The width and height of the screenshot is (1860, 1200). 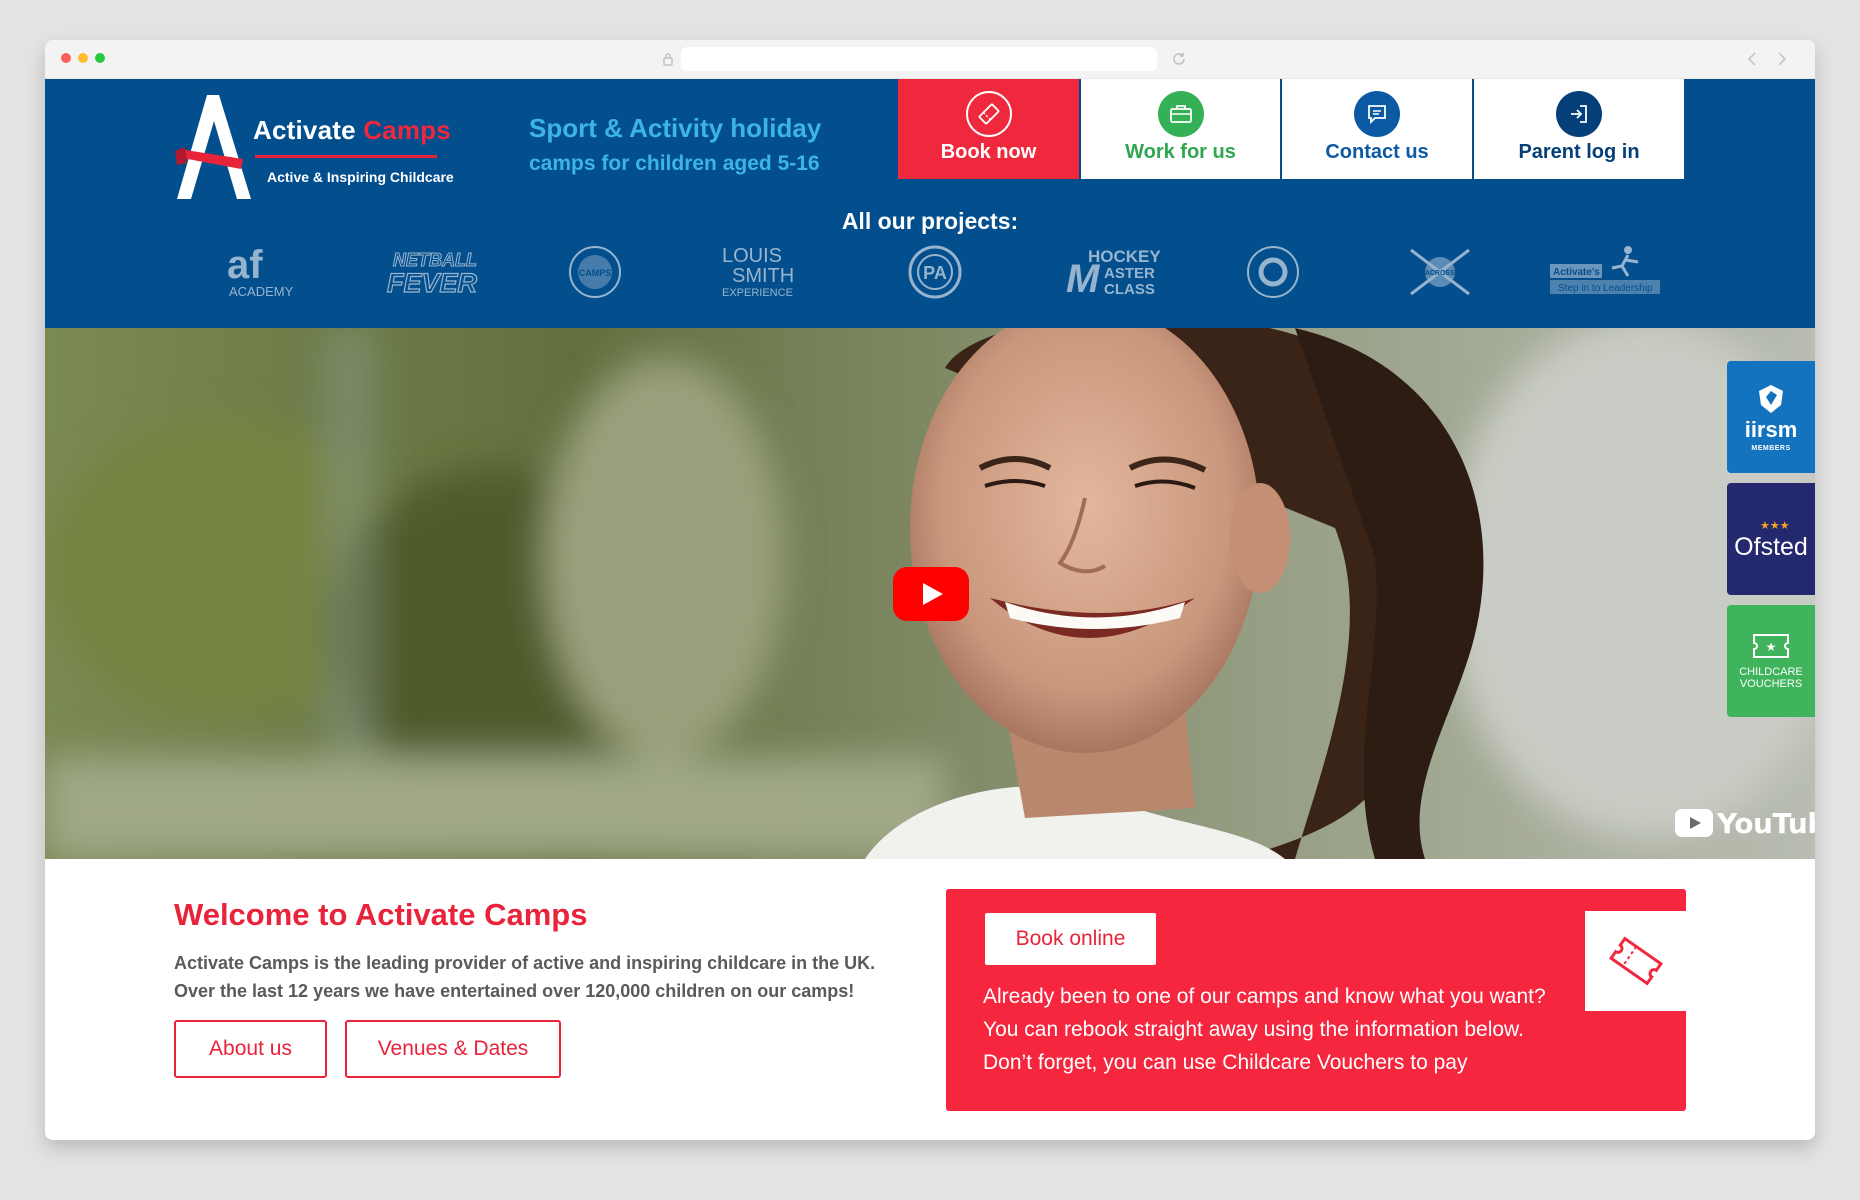 What do you see at coordinates (1781, 59) in the screenshot?
I see `forward-icon` at bounding box center [1781, 59].